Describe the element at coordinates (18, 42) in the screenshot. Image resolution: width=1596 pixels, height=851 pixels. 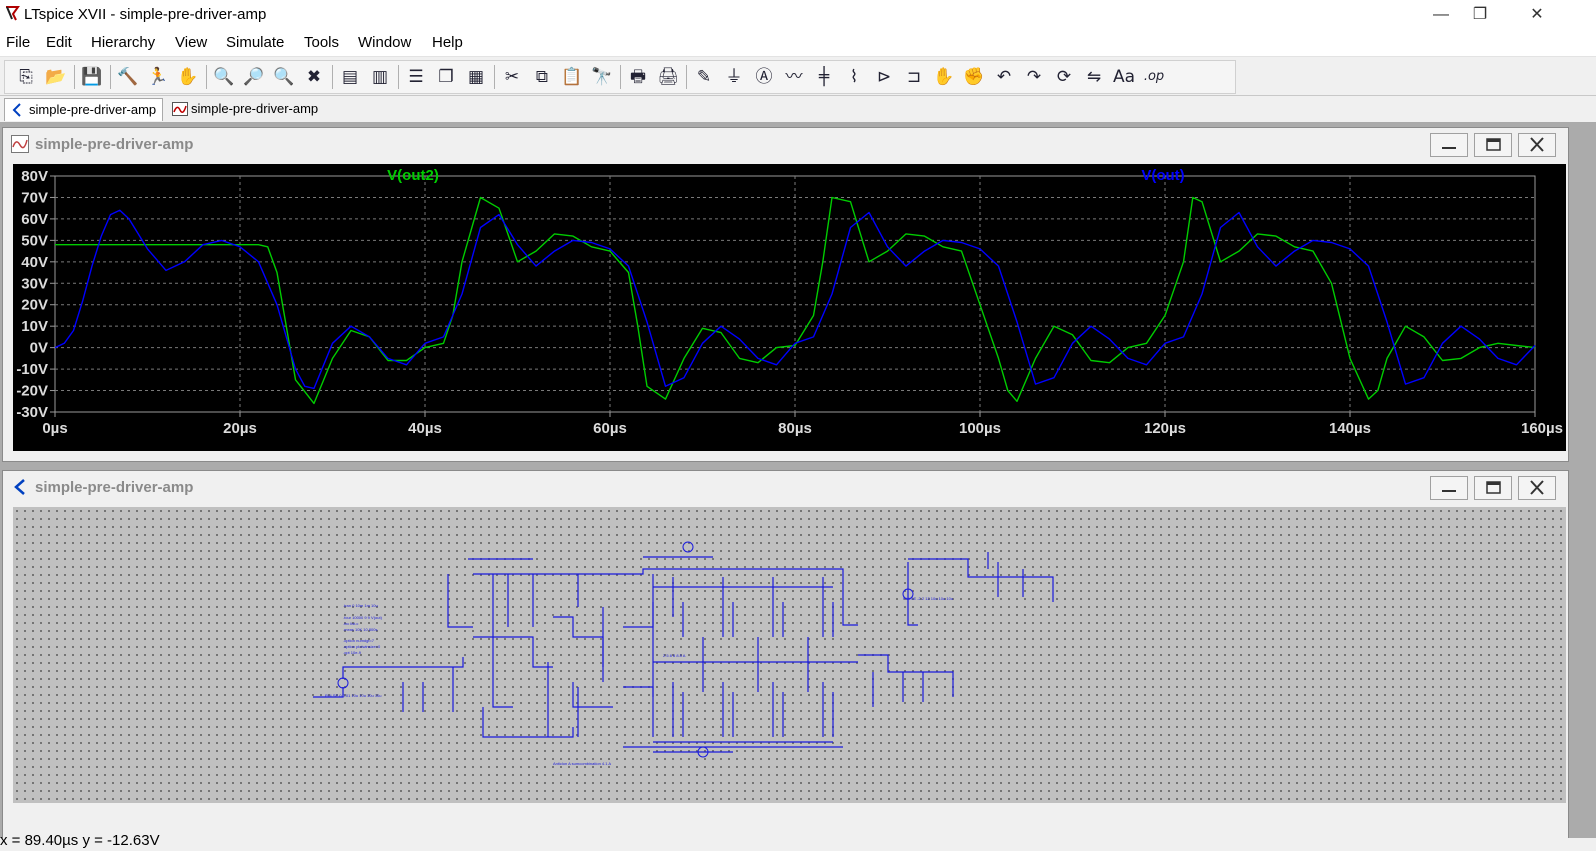
I see `menu-file: File` at that location.